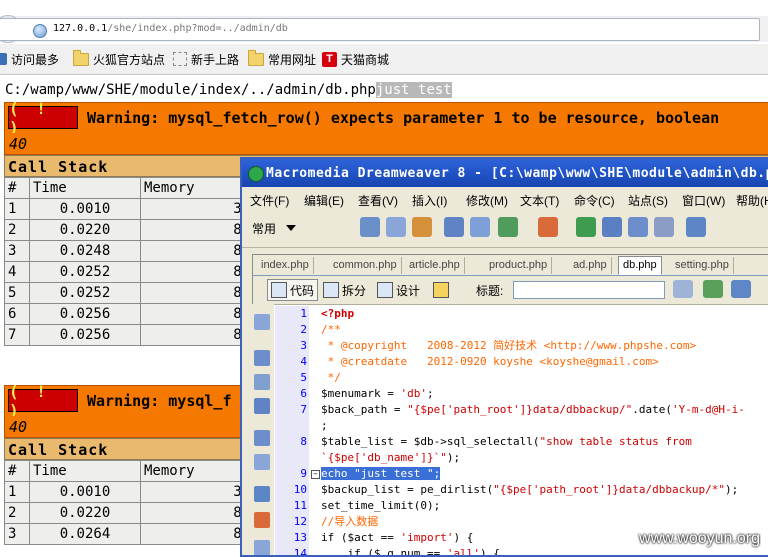  Describe the element at coordinates (85, 293) in the screenshot. I see `cell-time: 0.0252` at that location.